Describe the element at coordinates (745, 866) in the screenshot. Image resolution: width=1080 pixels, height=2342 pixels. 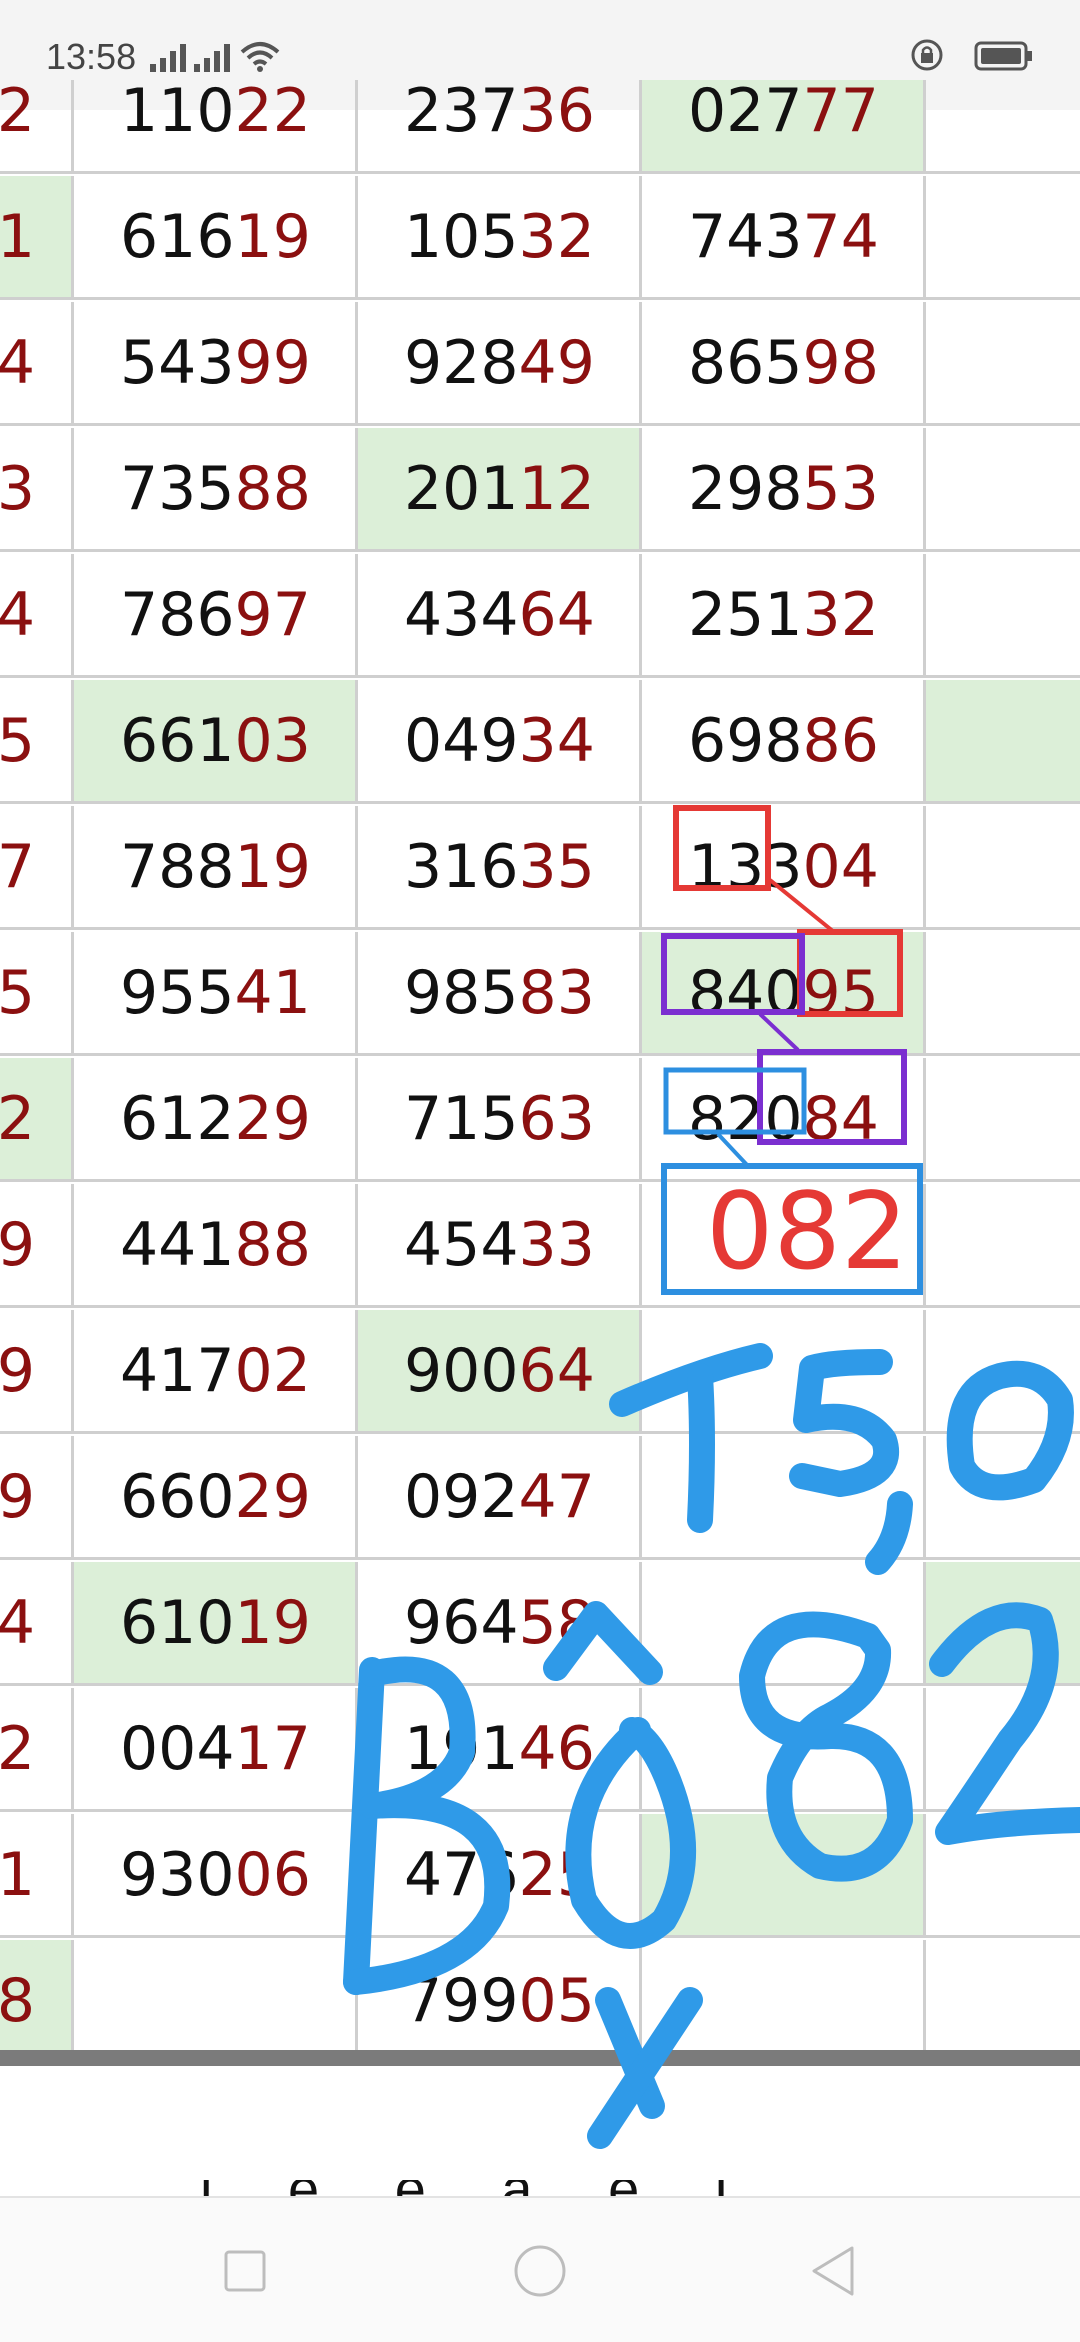
I see `cell-number-lead: 133` at that location.